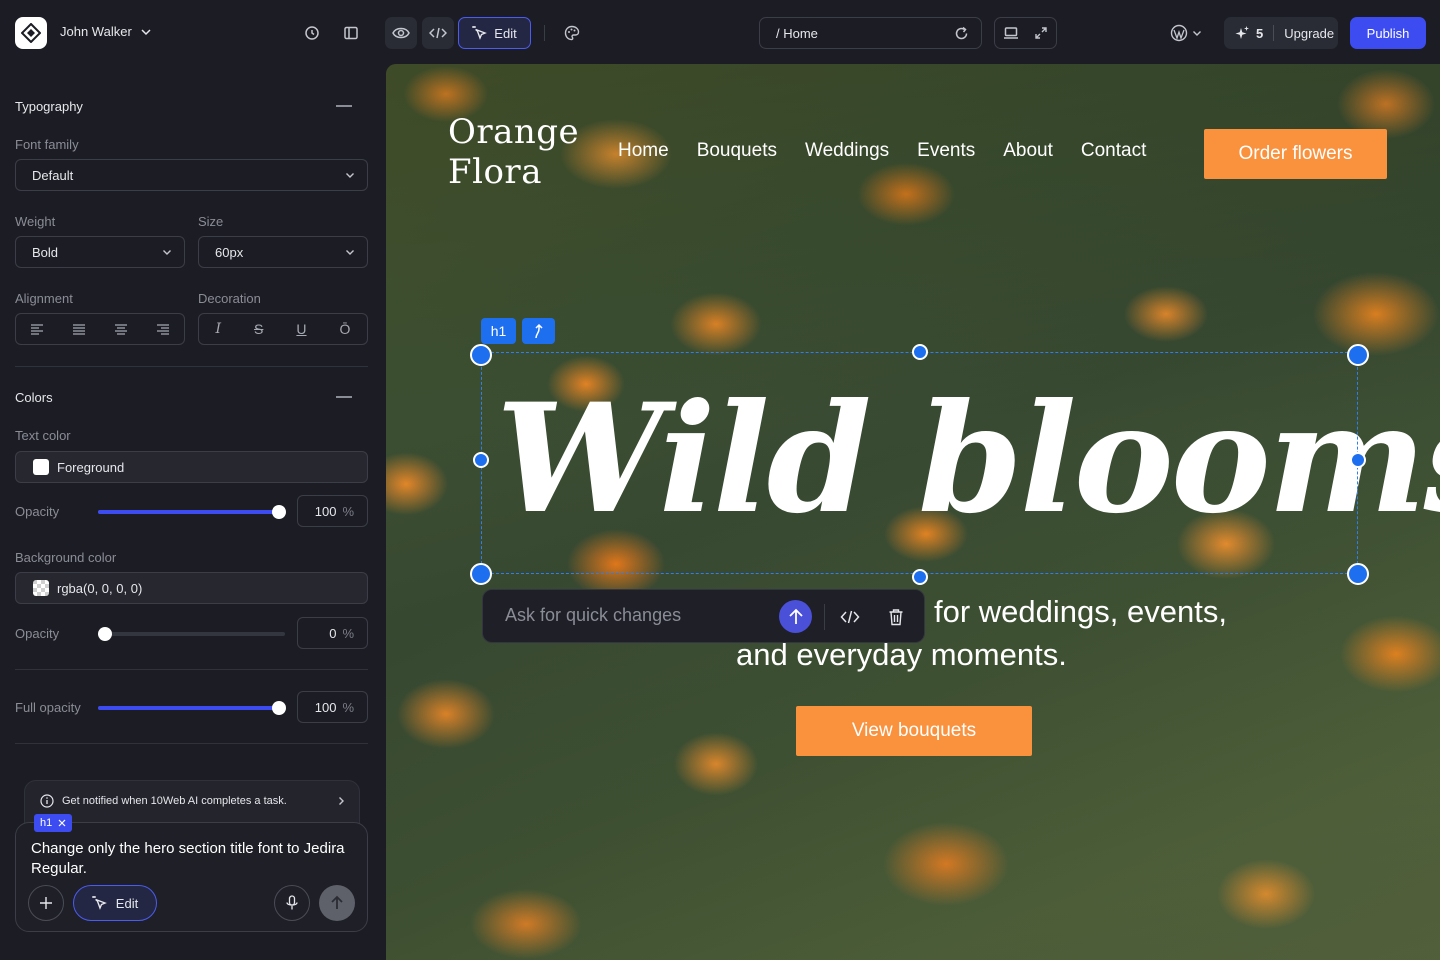 The image size is (1440, 960). What do you see at coordinates (1011, 33) in the screenshot?
I see `desktop-icon` at bounding box center [1011, 33].